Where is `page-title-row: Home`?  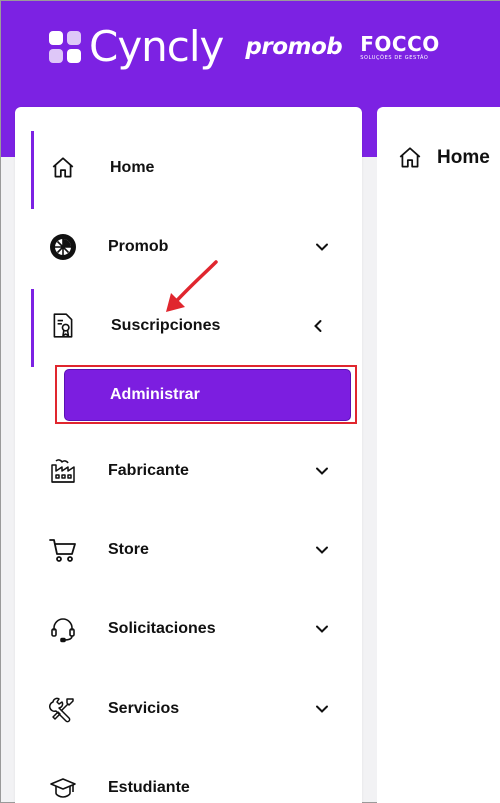
page-title-row: Home is located at coordinates (443, 158).